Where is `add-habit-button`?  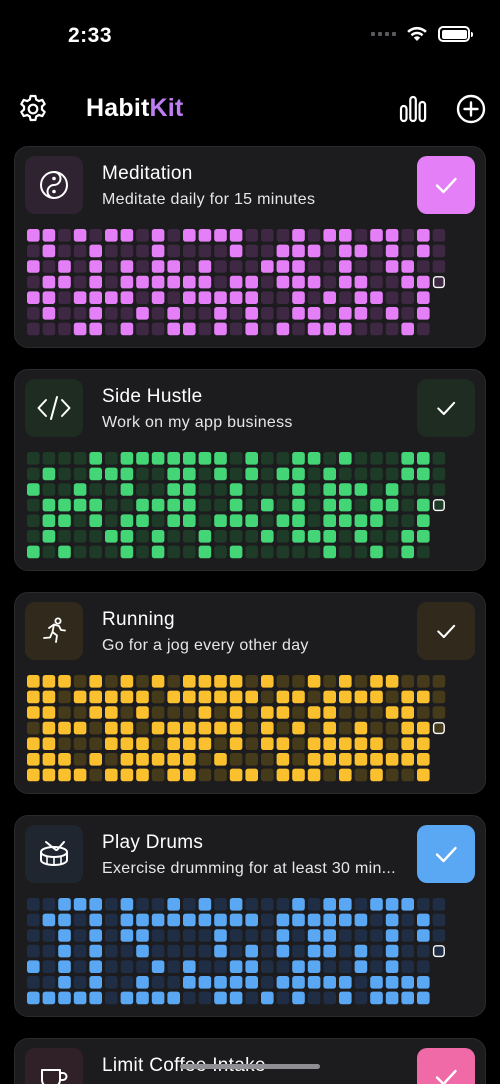 add-habit-button is located at coordinates (471, 109).